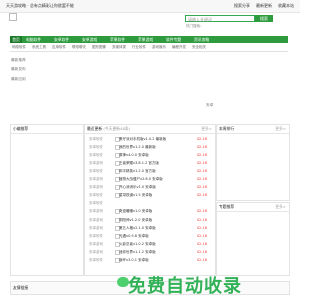 Image resolution: width=320 pixels, height=300 pixels. What do you see at coordinates (13, 17) in the screenshot?
I see `site-logo` at bounding box center [13, 17].